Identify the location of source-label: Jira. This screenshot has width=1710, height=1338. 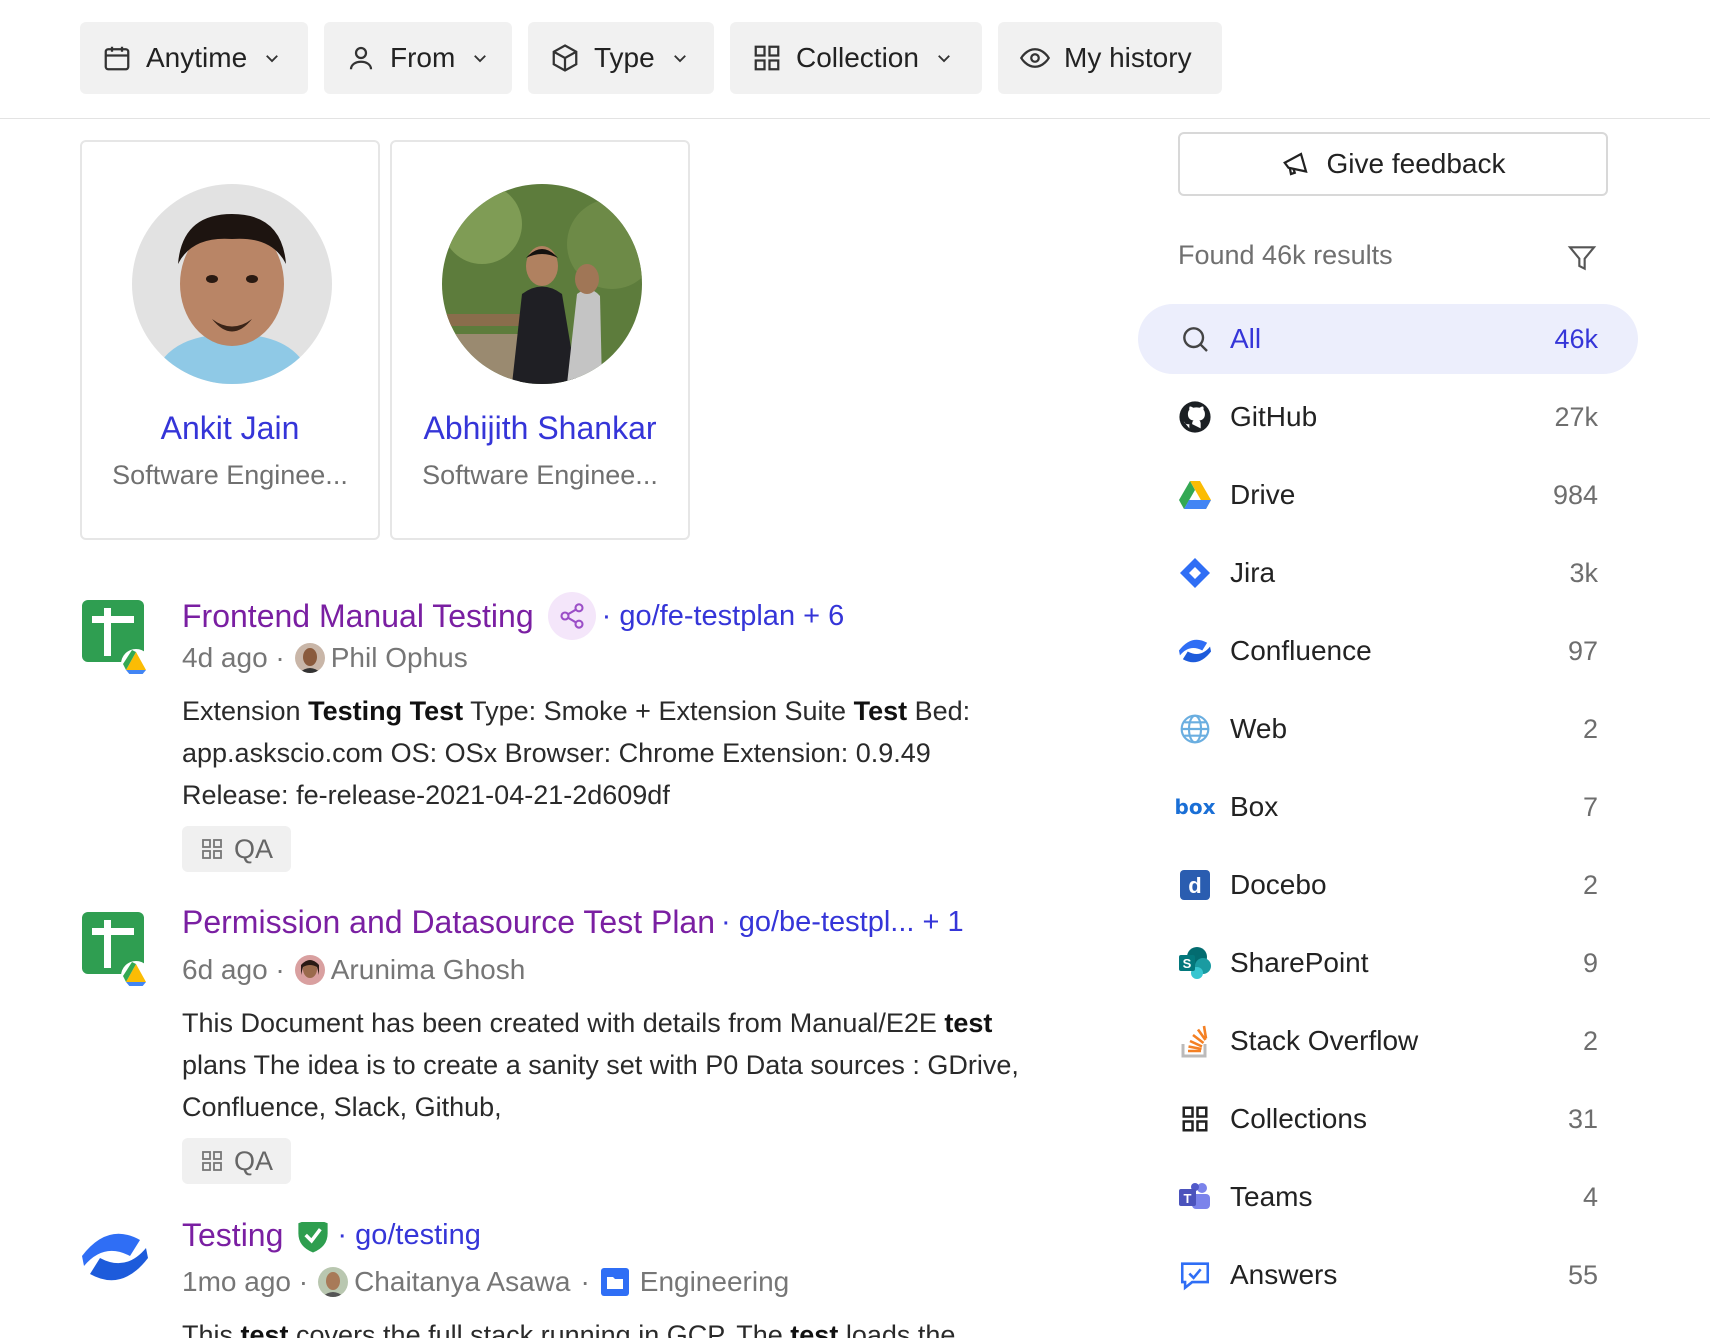
(1253, 572).